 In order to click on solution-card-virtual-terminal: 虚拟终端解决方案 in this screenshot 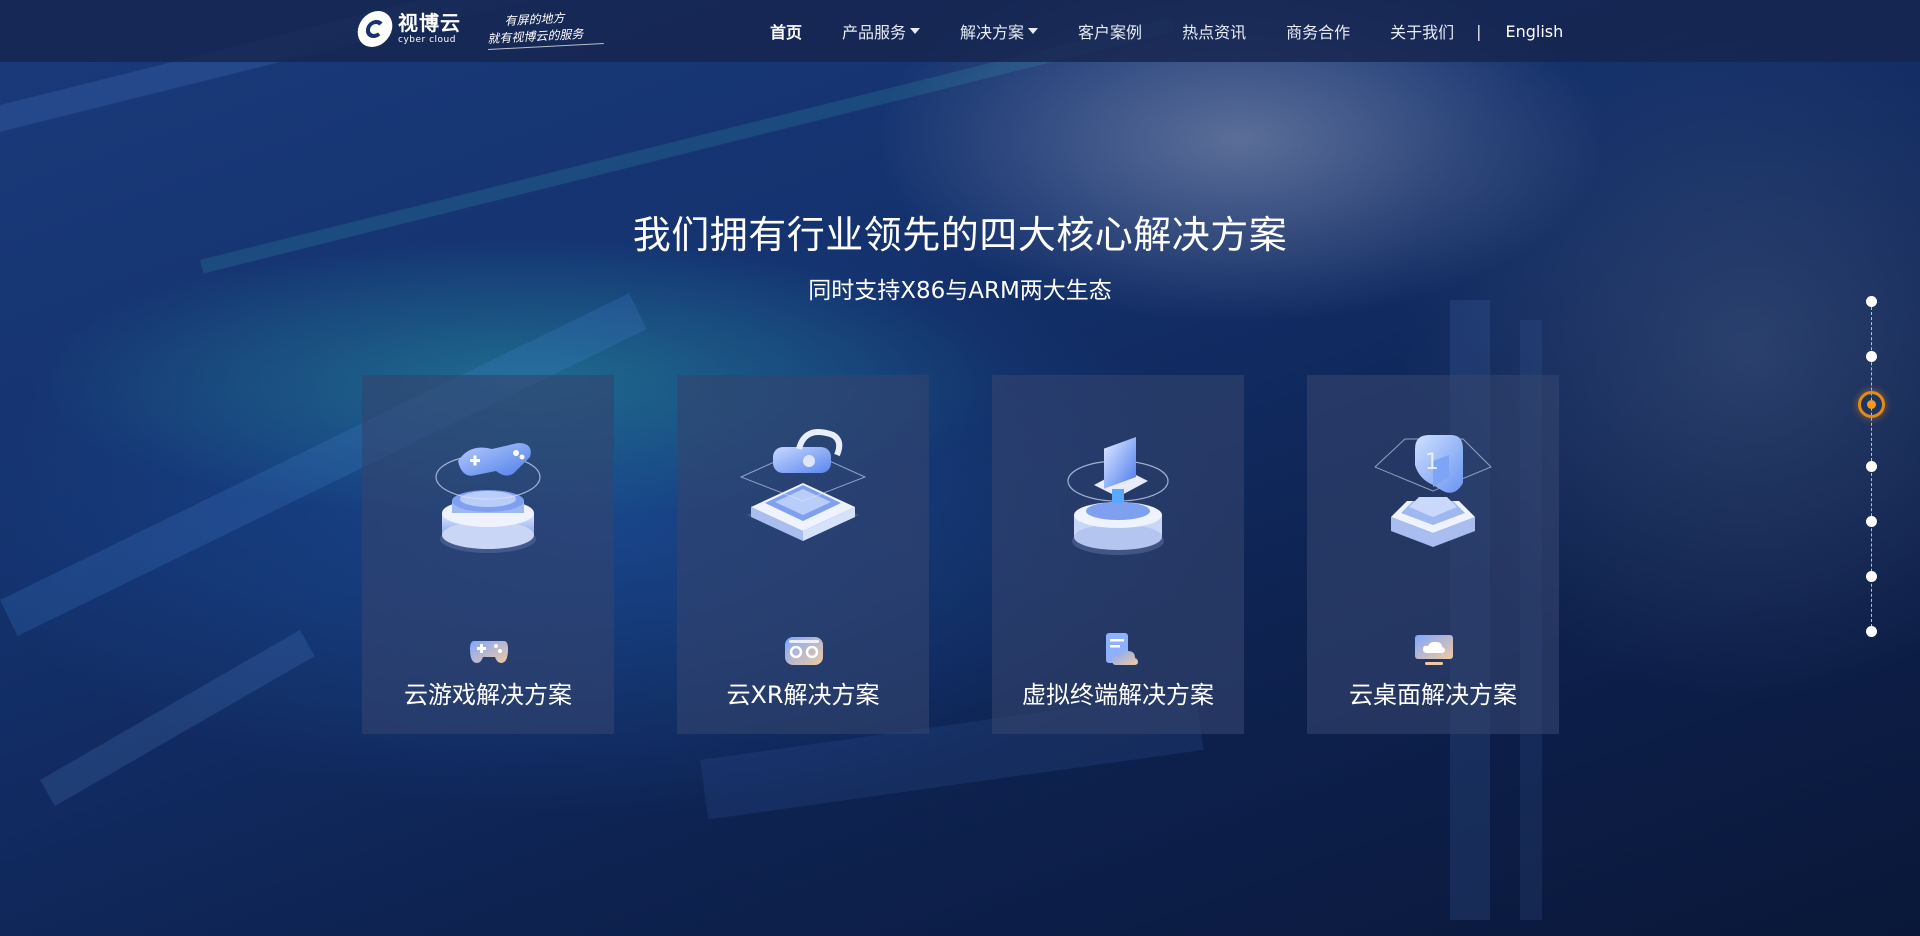, I will do `click(1118, 554)`.